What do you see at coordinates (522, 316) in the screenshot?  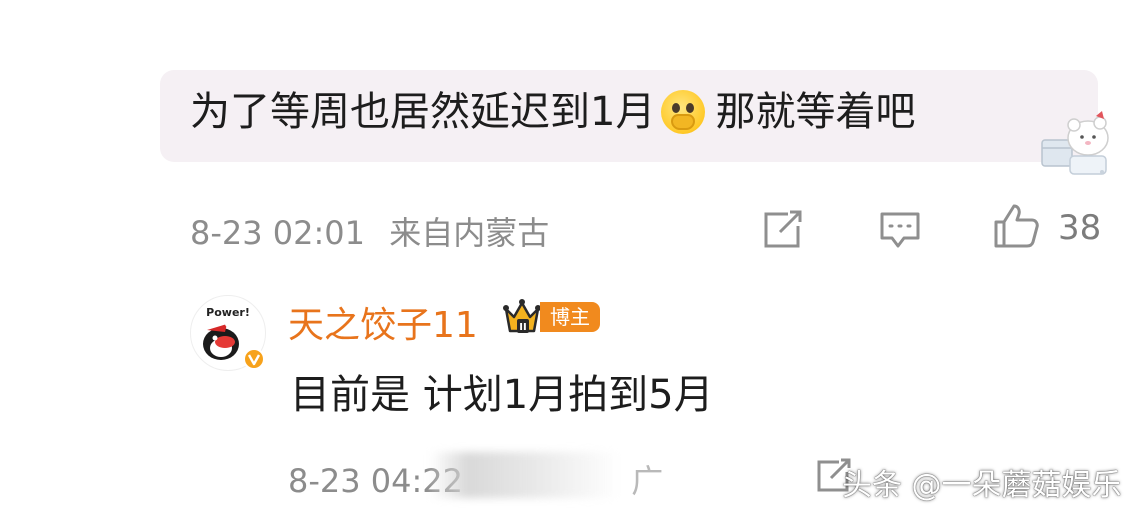 I see `crown-level-icon: II` at bounding box center [522, 316].